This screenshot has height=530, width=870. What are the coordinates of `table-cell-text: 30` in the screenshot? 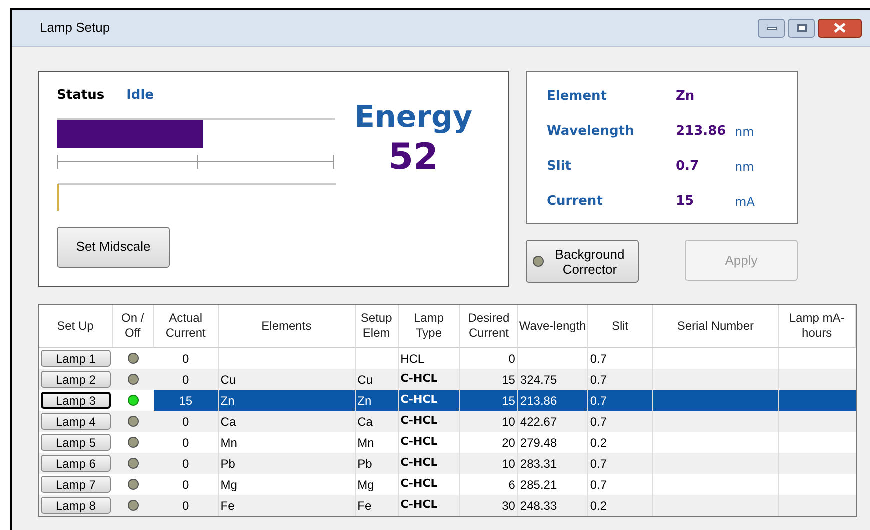 It's located at (509, 506).